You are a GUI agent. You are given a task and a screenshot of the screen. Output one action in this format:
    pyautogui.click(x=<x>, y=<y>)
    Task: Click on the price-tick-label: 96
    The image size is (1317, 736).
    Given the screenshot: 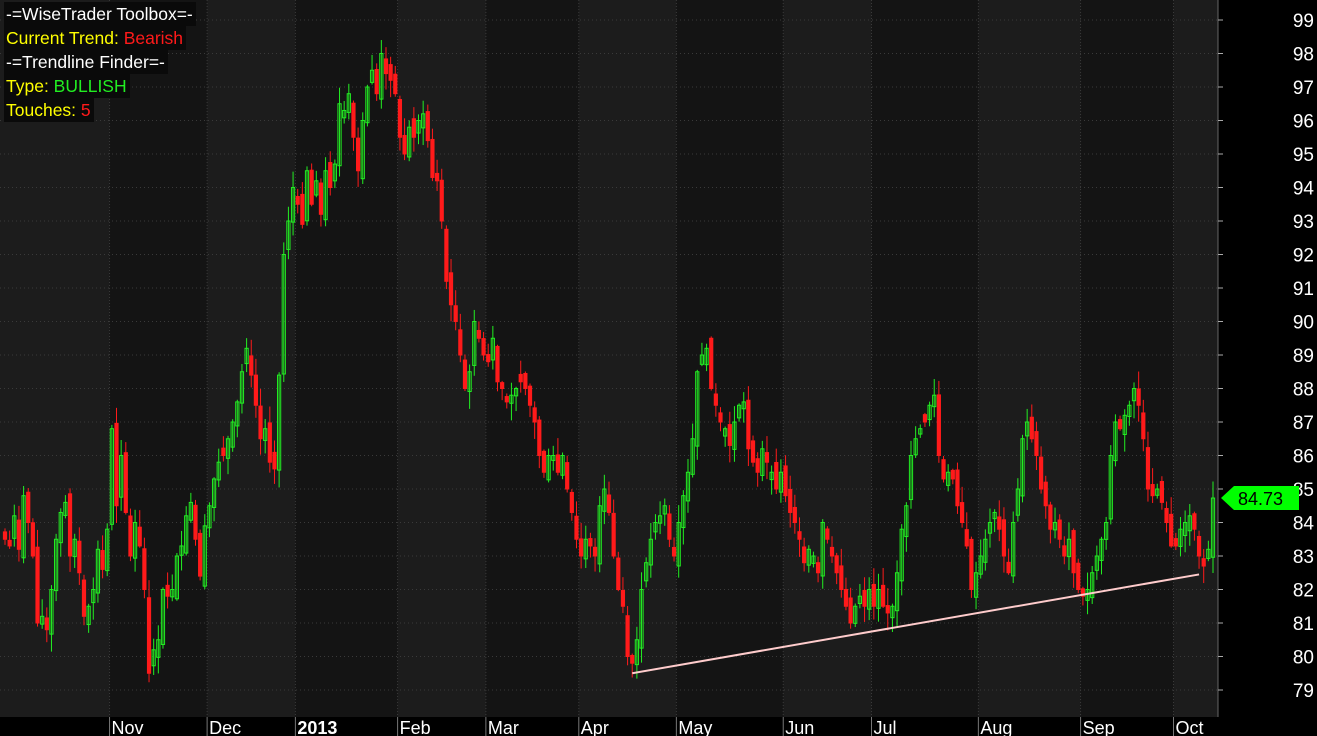 What is the action you would take?
    pyautogui.click(x=1303, y=122)
    